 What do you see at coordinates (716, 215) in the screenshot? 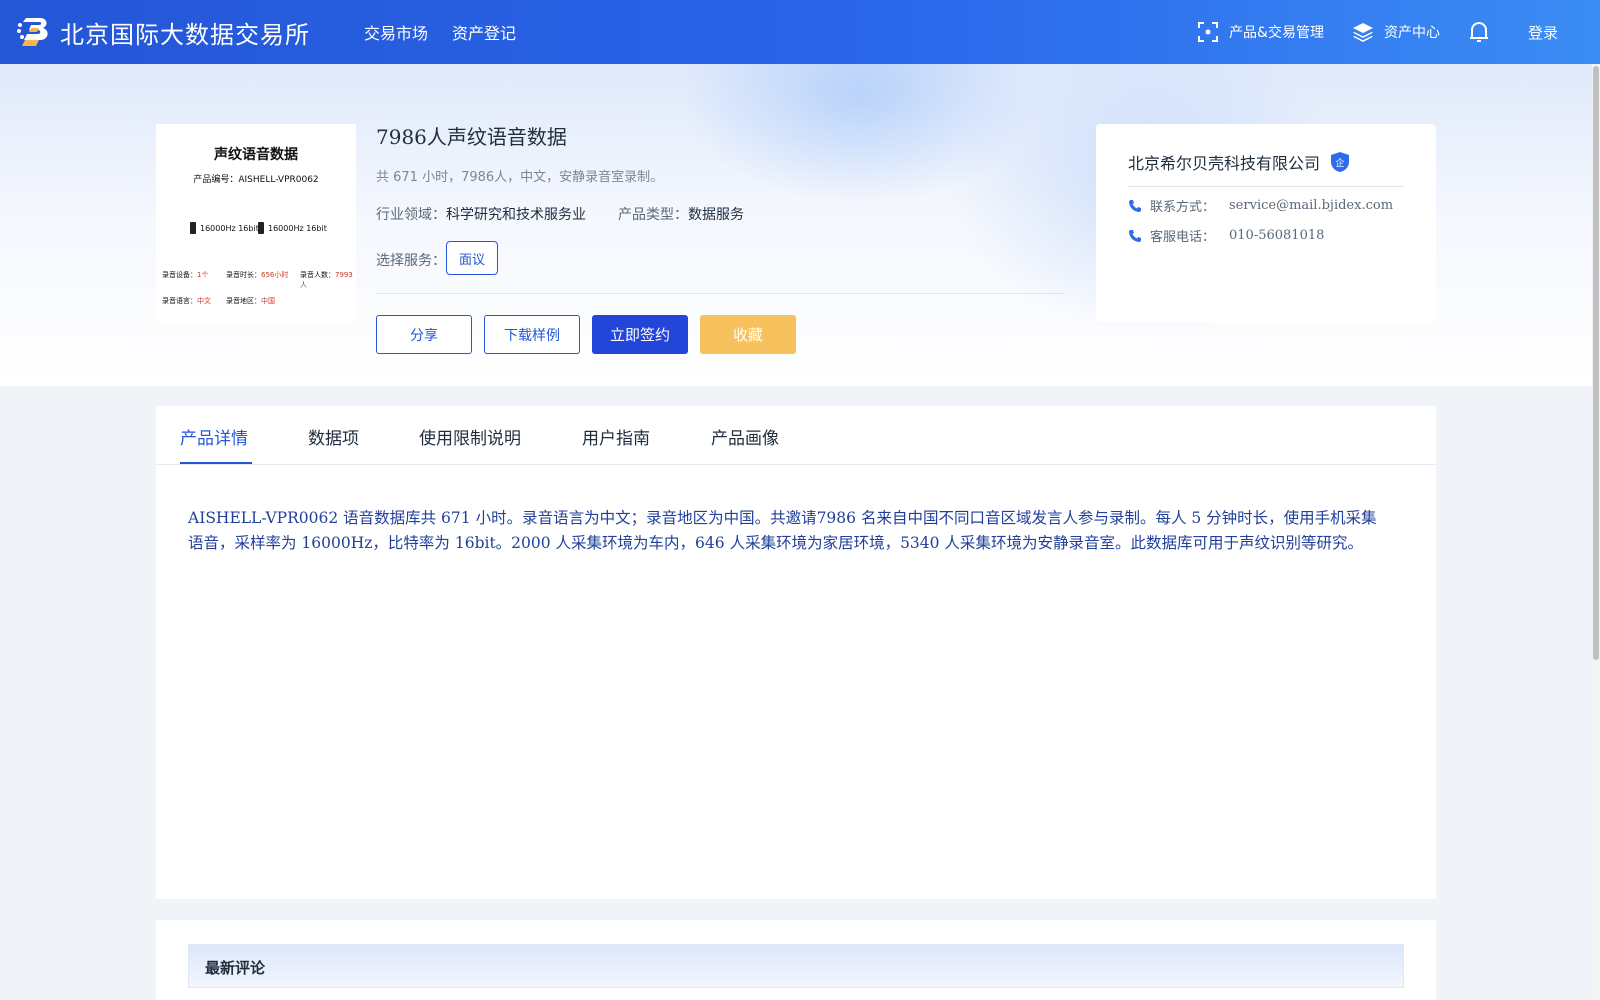
I see `product-type-value: 数据服务` at bounding box center [716, 215].